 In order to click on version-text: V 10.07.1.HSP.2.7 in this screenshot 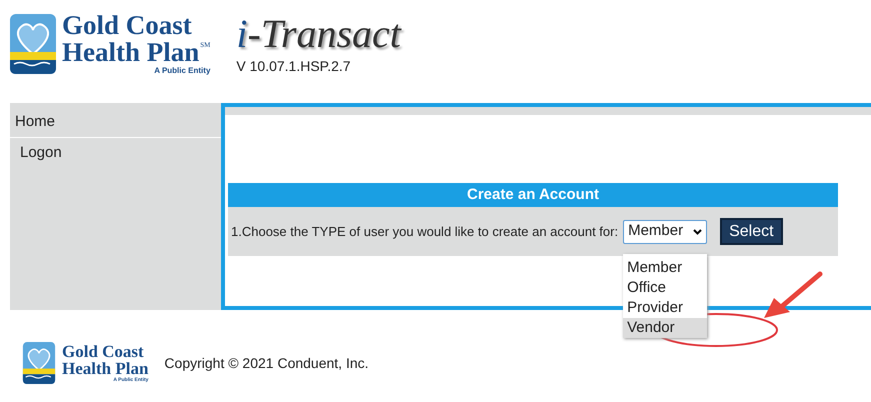, I will do `click(294, 66)`.